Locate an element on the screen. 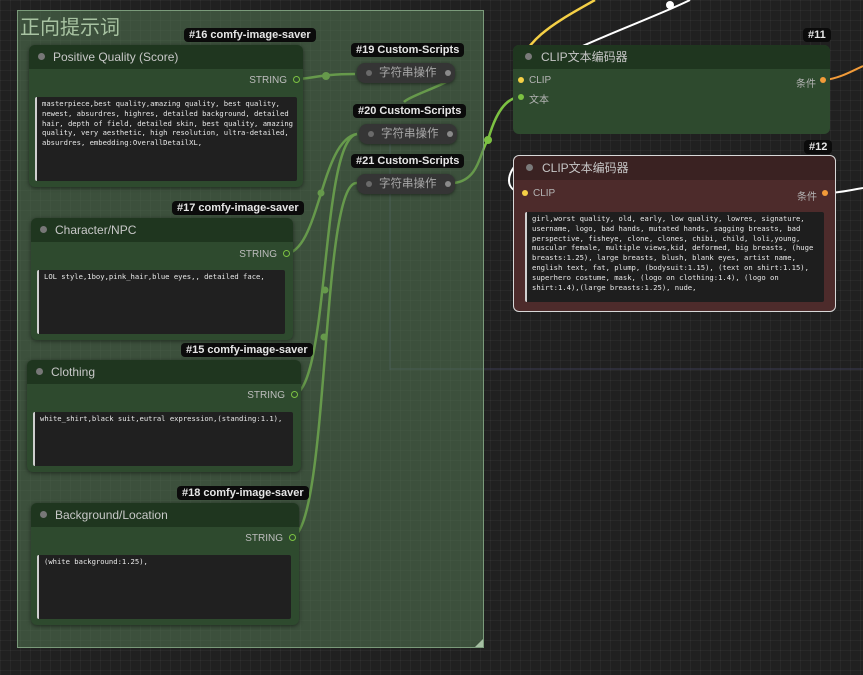 The image size is (863, 675). input-port-text is located at coordinates (521, 97).